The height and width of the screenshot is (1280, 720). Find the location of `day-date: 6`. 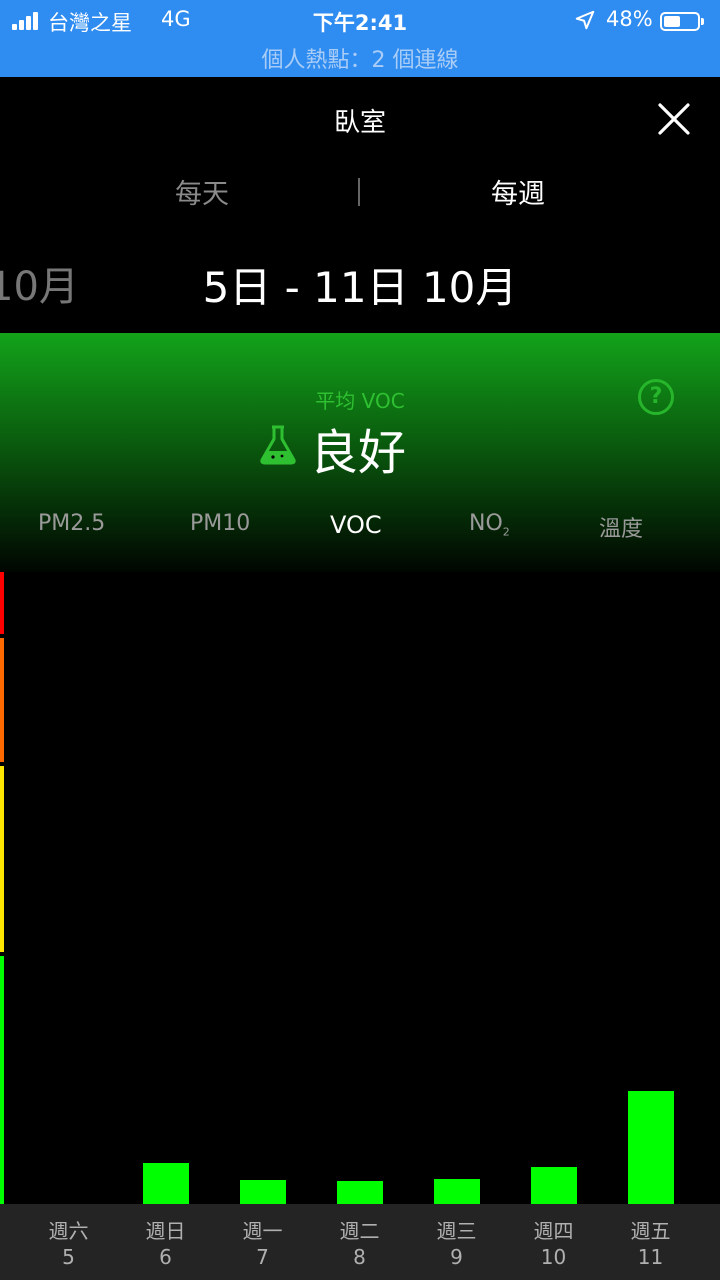

day-date: 6 is located at coordinates (165, 1257).